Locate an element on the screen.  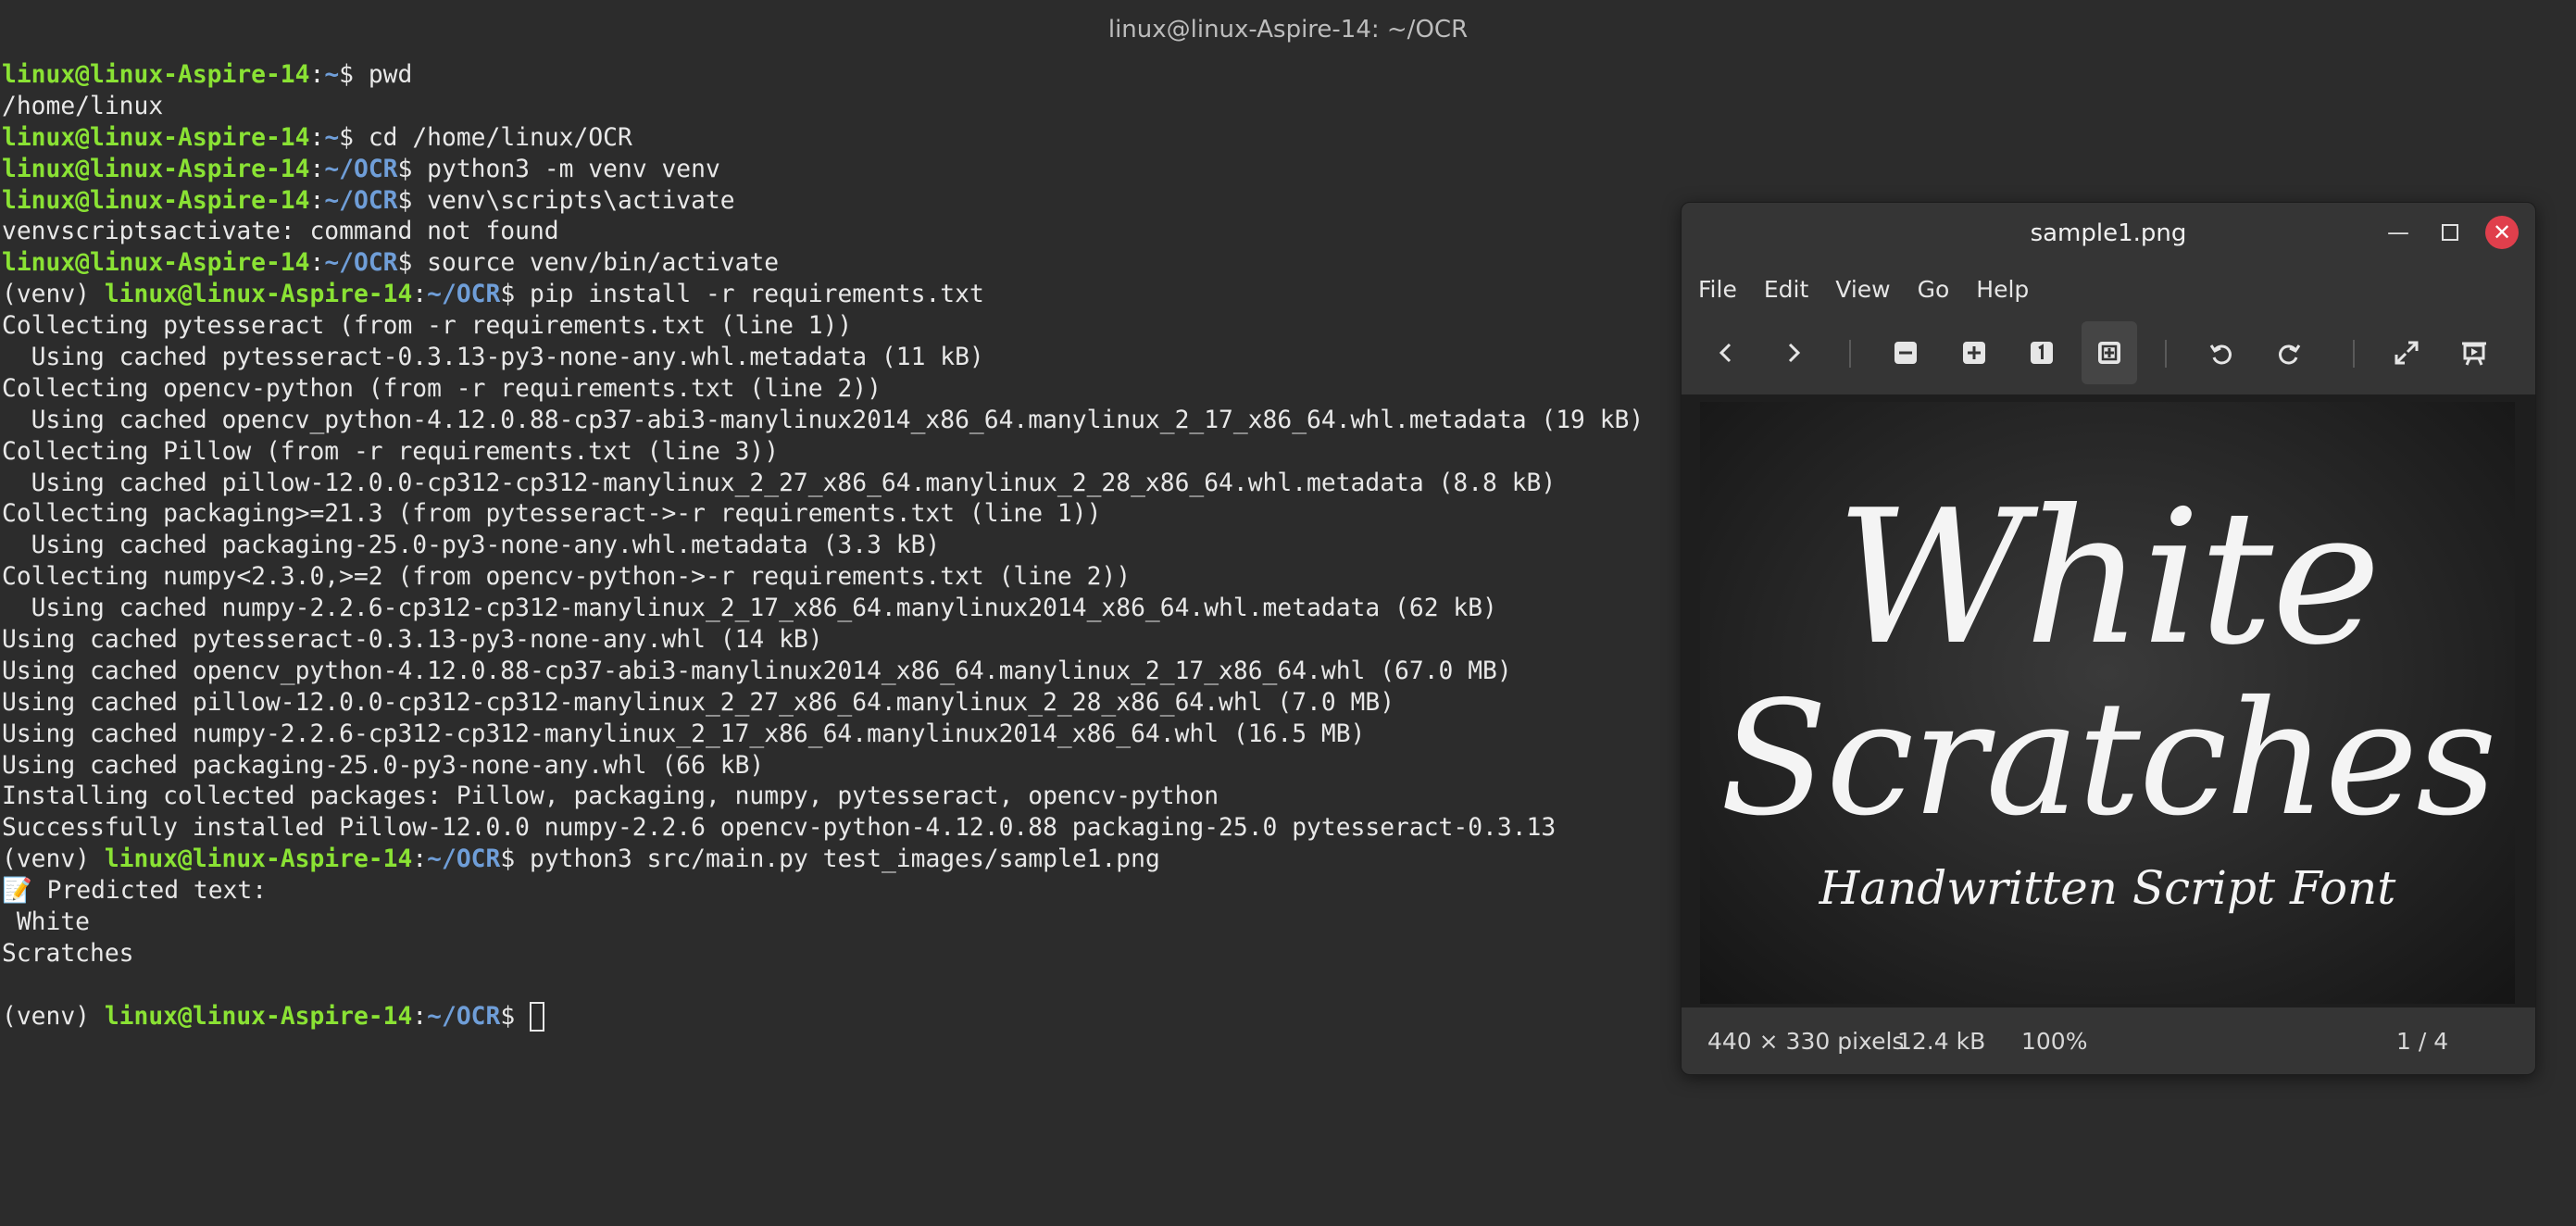
close-button: ✕ is located at coordinates (2502, 233).